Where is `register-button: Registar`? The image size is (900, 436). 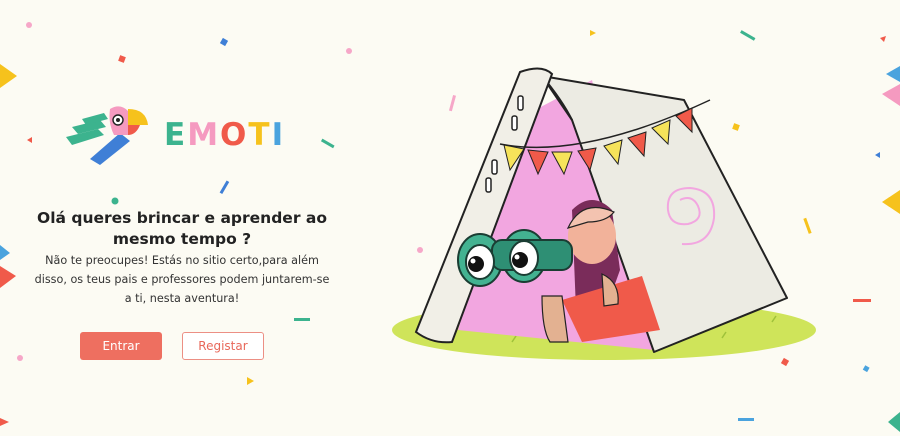
register-button: Registar is located at coordinates (223, 346).